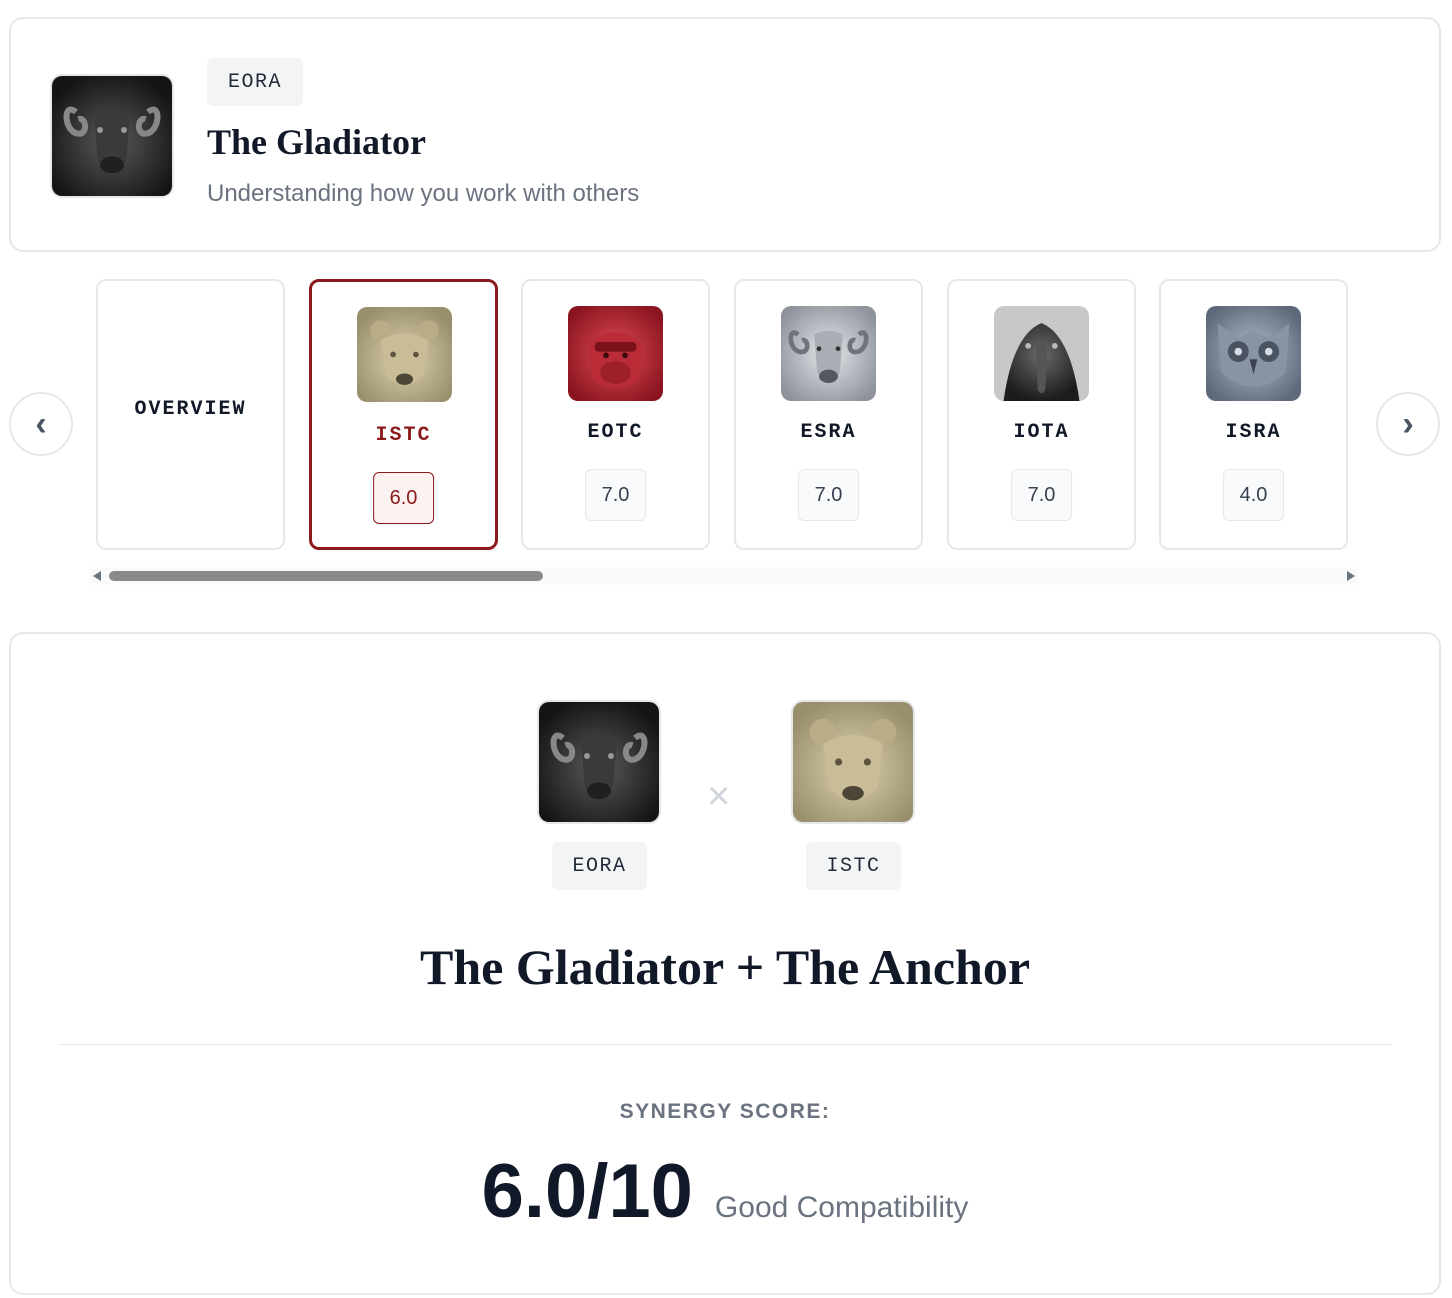  What do you see at coordinates (1408, 424) in the screenshot?
I see `carousel-next-button: ›` at bounding box center [1408, 424].